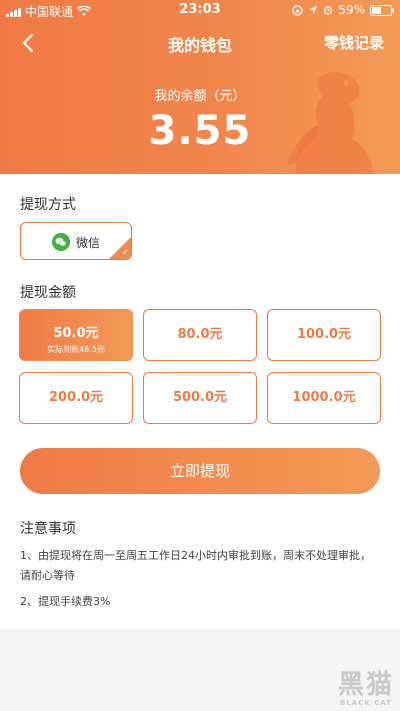  What do you see at coordinates (354, 42) in the screenshot?
I see `change-record-link: 零钱记录` at bounding box center [354, 42].